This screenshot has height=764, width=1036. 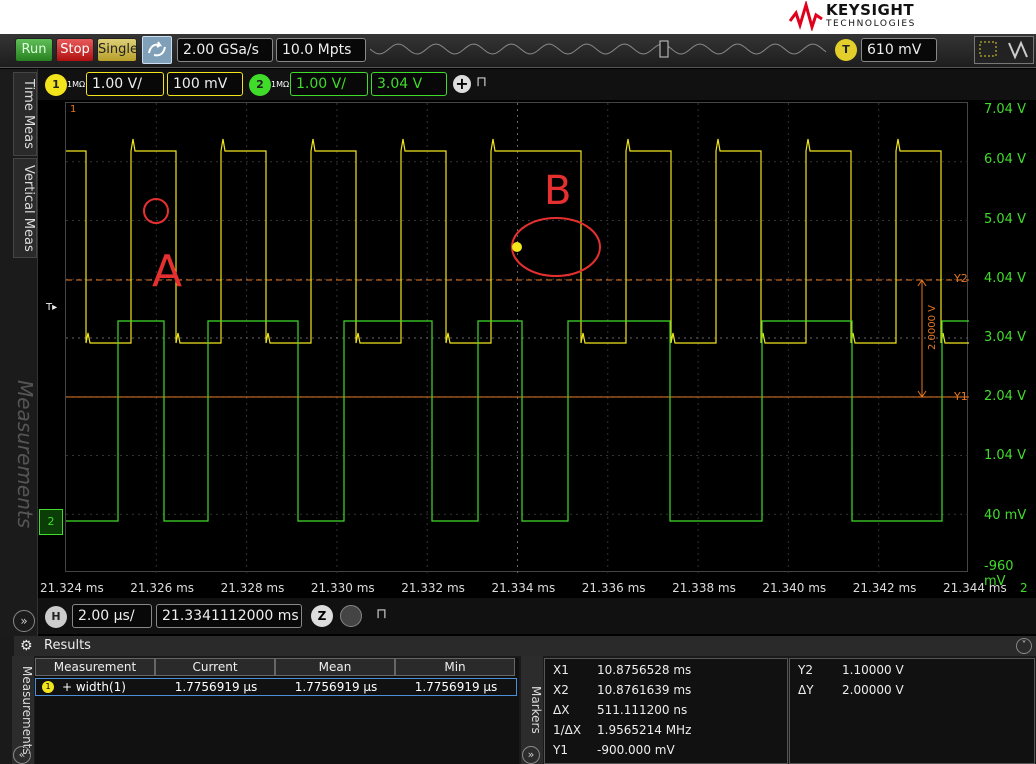 What do you see at coordinates (433, 588) in the screenshot?
I see `x-scale-label: 21.332 ms` at bounding box center [433, 588].